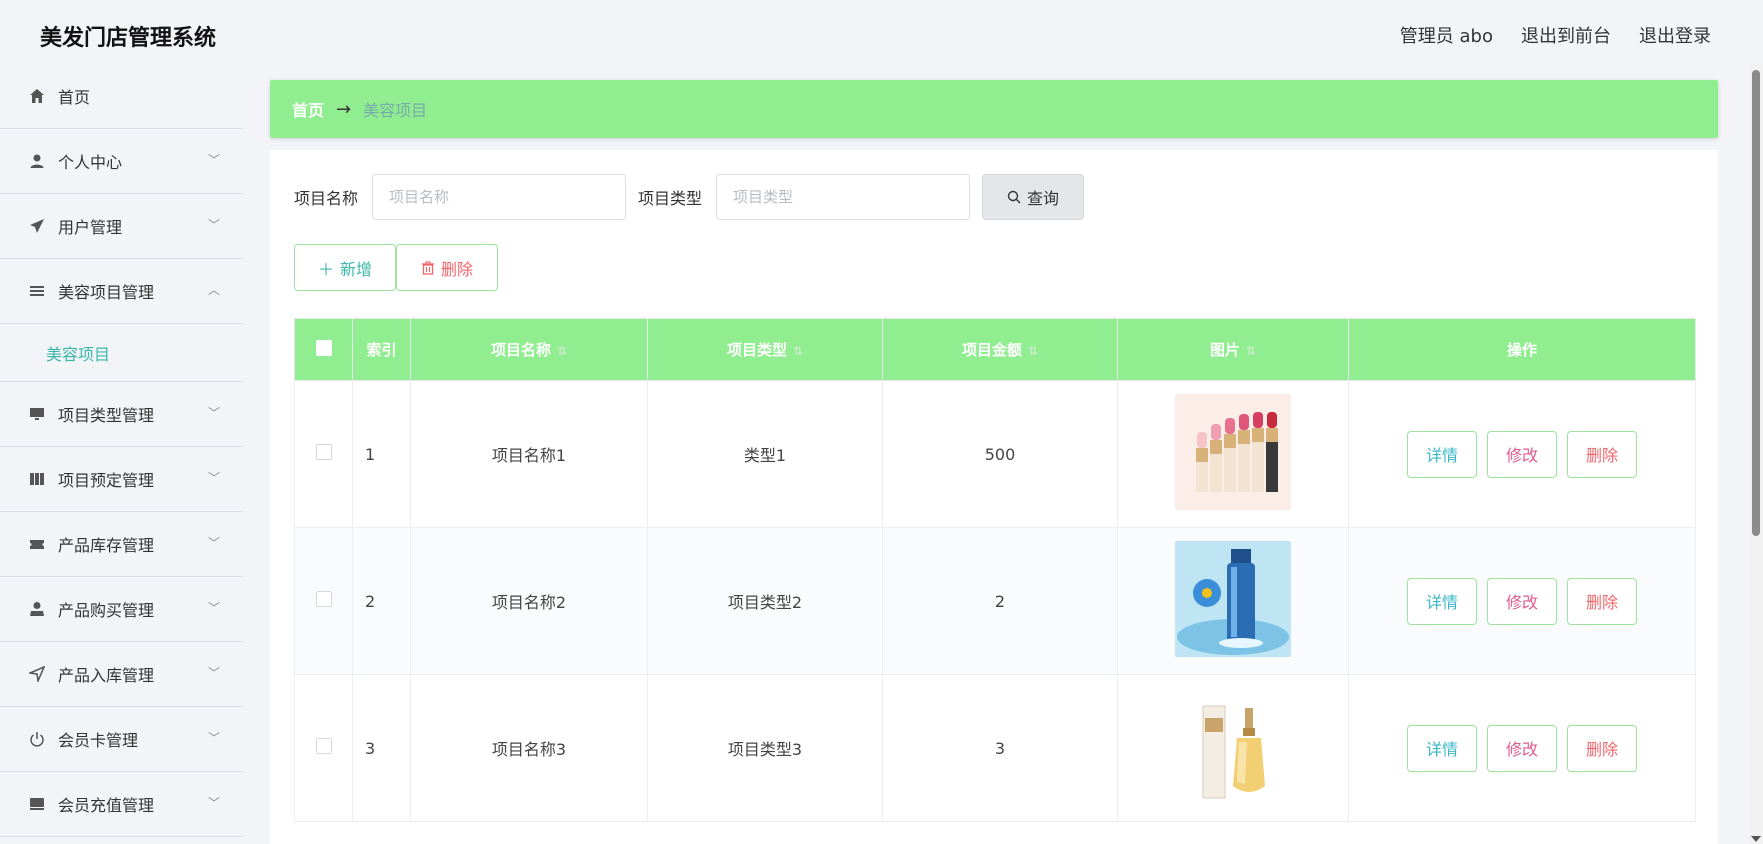 Image resolution: width=1763 pixels, height=844 pixels. I want to click on row-project-type: 类型1, so click(765, 454).